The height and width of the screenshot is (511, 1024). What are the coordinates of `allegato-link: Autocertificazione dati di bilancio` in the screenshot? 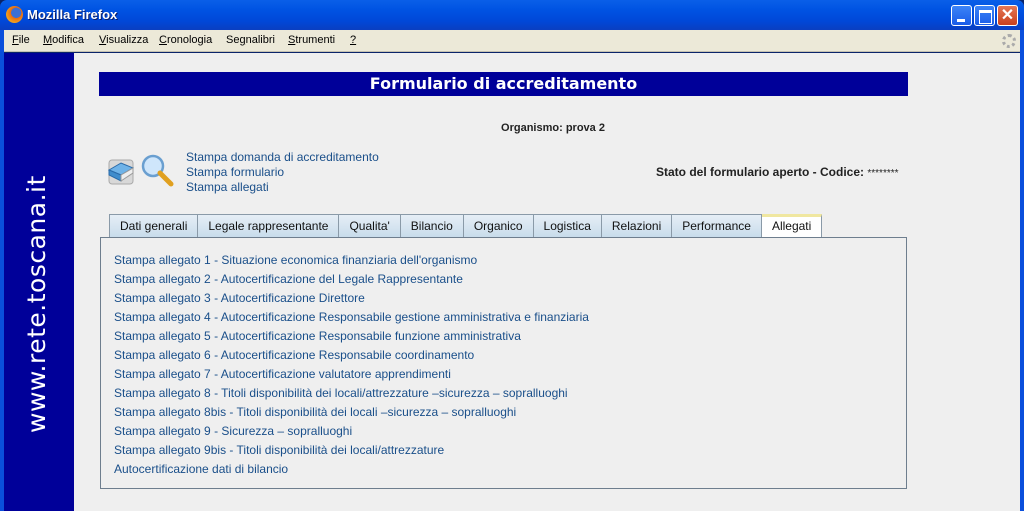 It's located at (351, 469).